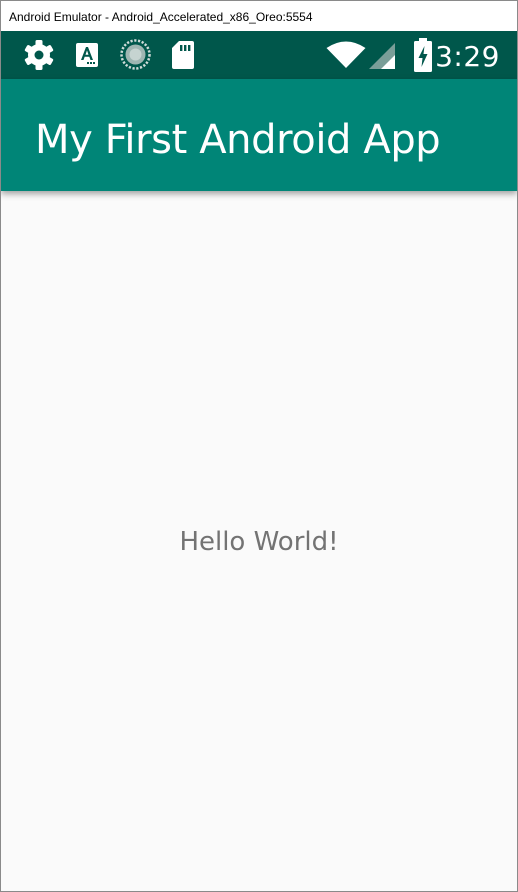 This screenshot has height=892, width=518. What do you see at coordinates (423, 55) in the screenshot?
I see `battery-charging-icon` at bounding box center [423, 55].